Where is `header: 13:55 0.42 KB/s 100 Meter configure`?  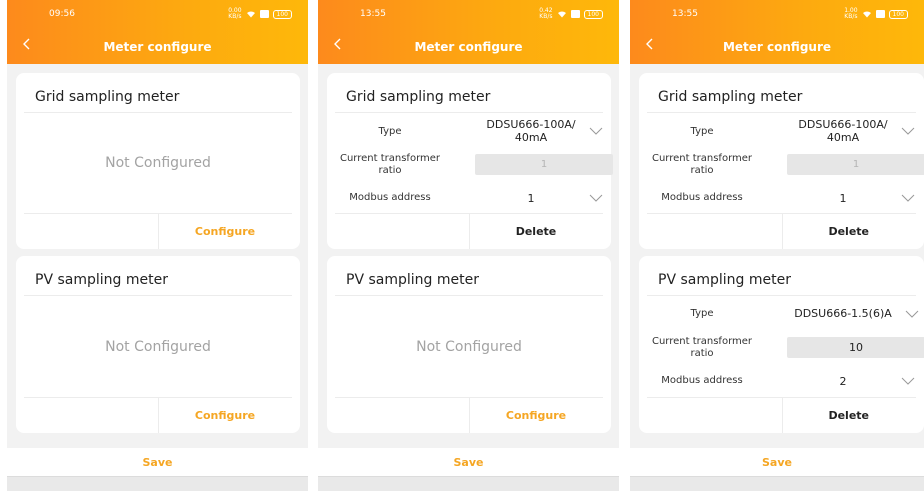 header: 13:55 0.42 KB/s 100 Meter configure is located at coordinates (468, 32).